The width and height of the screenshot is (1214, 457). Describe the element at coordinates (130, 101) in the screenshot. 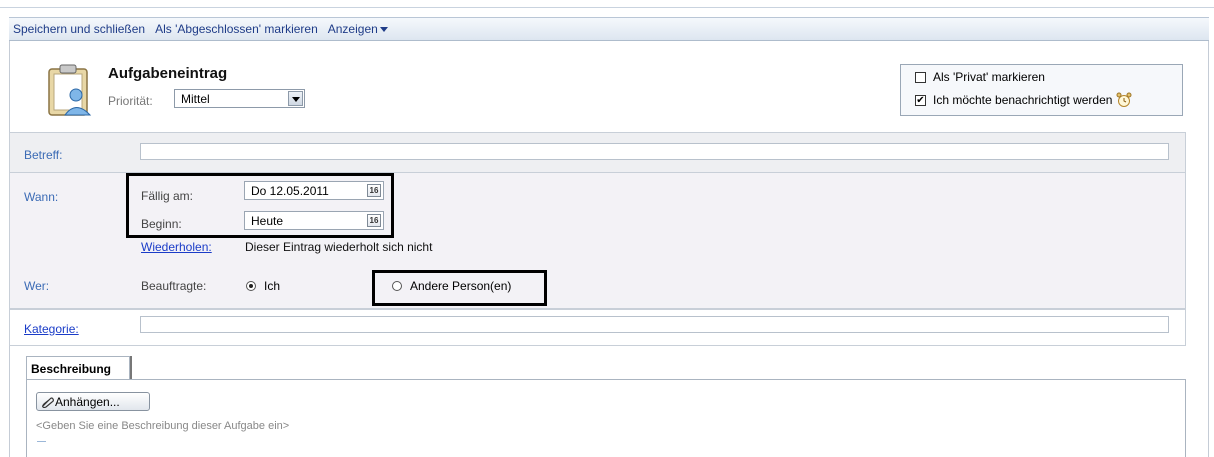

I see `priority-label: Priorität:` at that location.